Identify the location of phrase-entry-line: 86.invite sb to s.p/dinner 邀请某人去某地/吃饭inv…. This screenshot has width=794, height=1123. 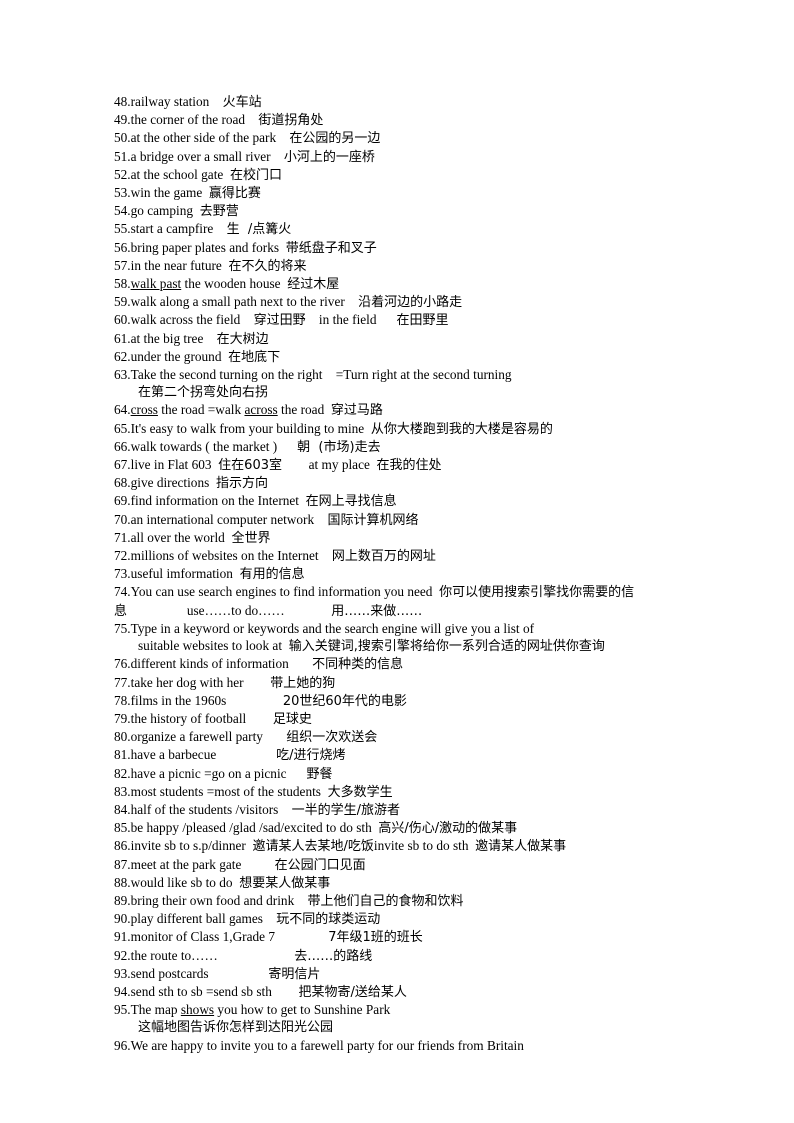
(414, 846).